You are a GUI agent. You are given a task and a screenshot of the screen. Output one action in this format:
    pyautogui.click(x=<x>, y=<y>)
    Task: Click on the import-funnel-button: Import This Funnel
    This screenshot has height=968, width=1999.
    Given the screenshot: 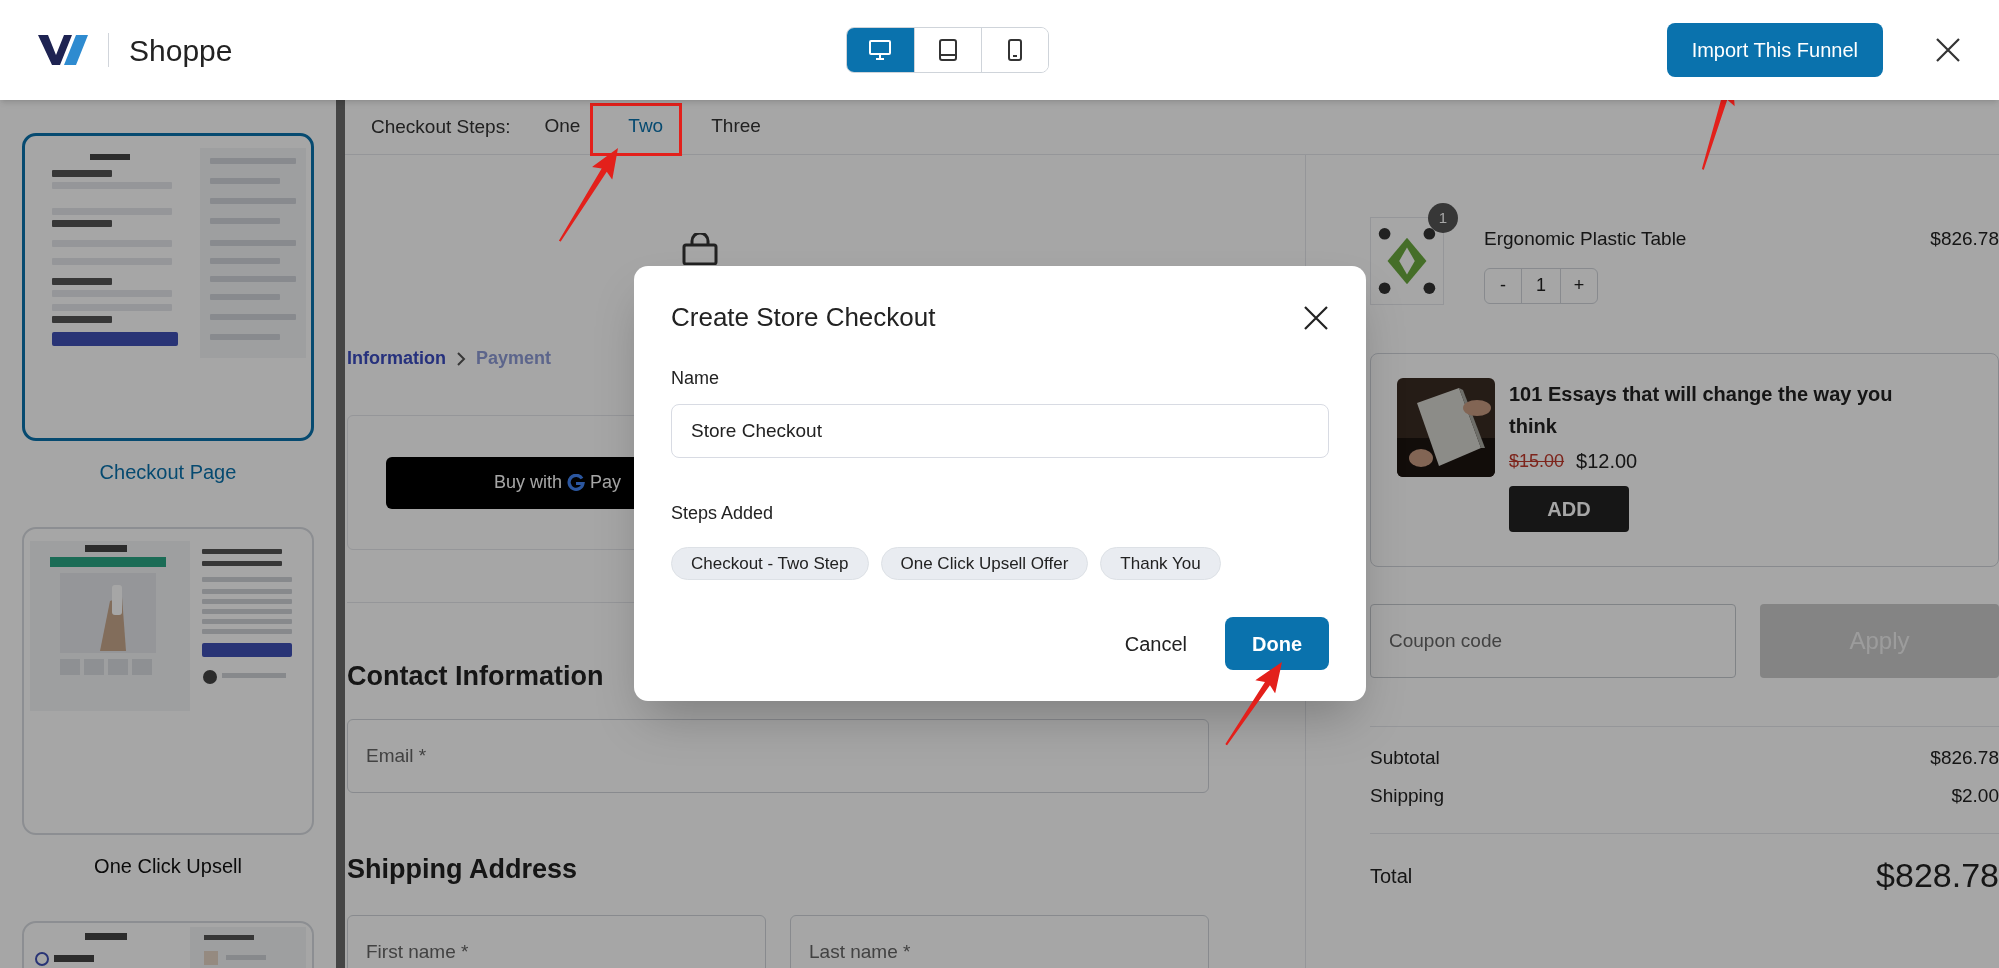 What is the action you would take?
    pyautogui.click(x=1774, y=50)
    